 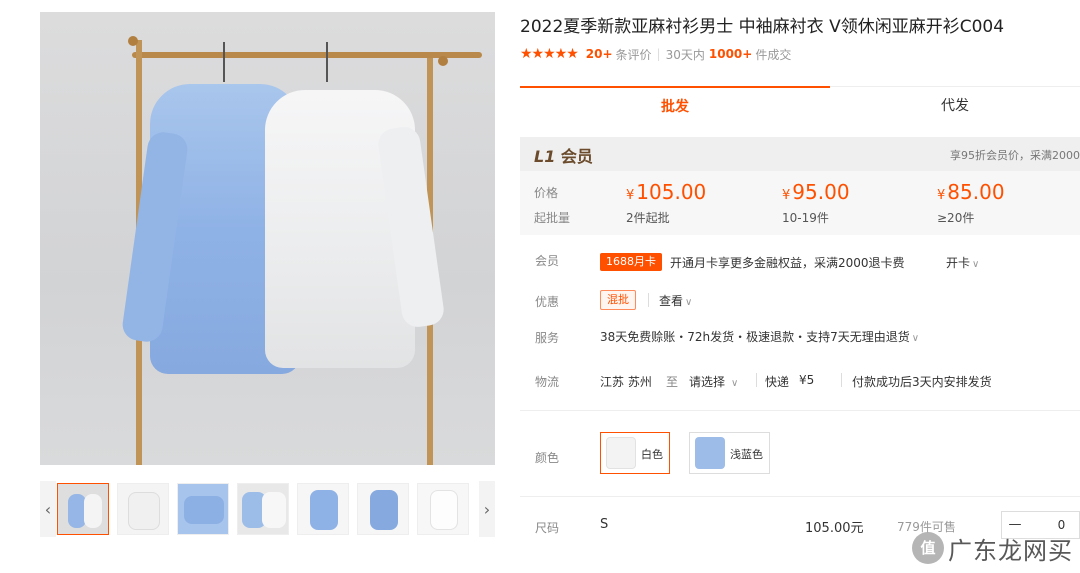 I want to click on tier-quantity: ≥20件, so click(x=956, y=218).